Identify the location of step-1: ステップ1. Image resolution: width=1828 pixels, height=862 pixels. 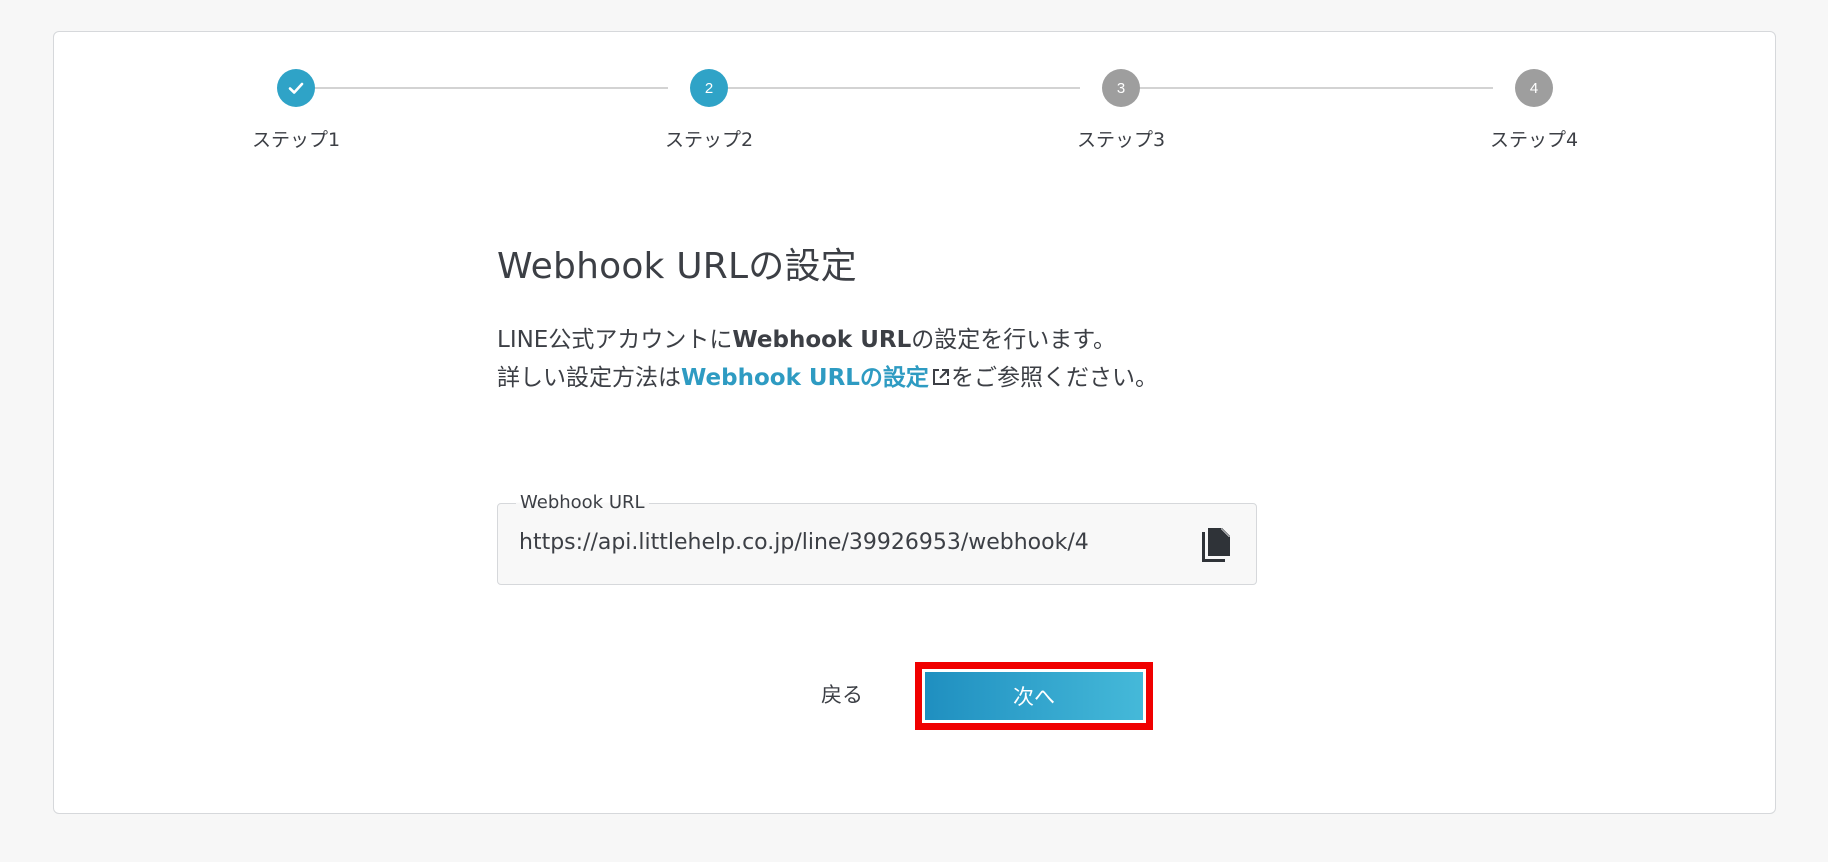
(296, 110).